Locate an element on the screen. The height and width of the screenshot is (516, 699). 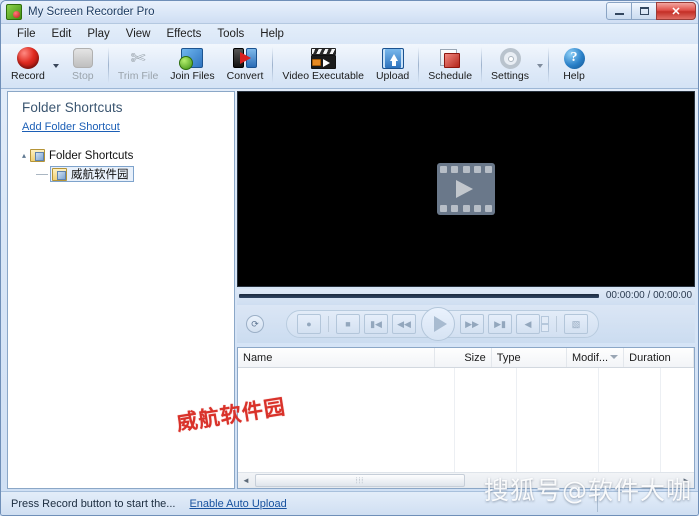
toolbar-button-join-files: Join Files is located at coordinates (192, 65).